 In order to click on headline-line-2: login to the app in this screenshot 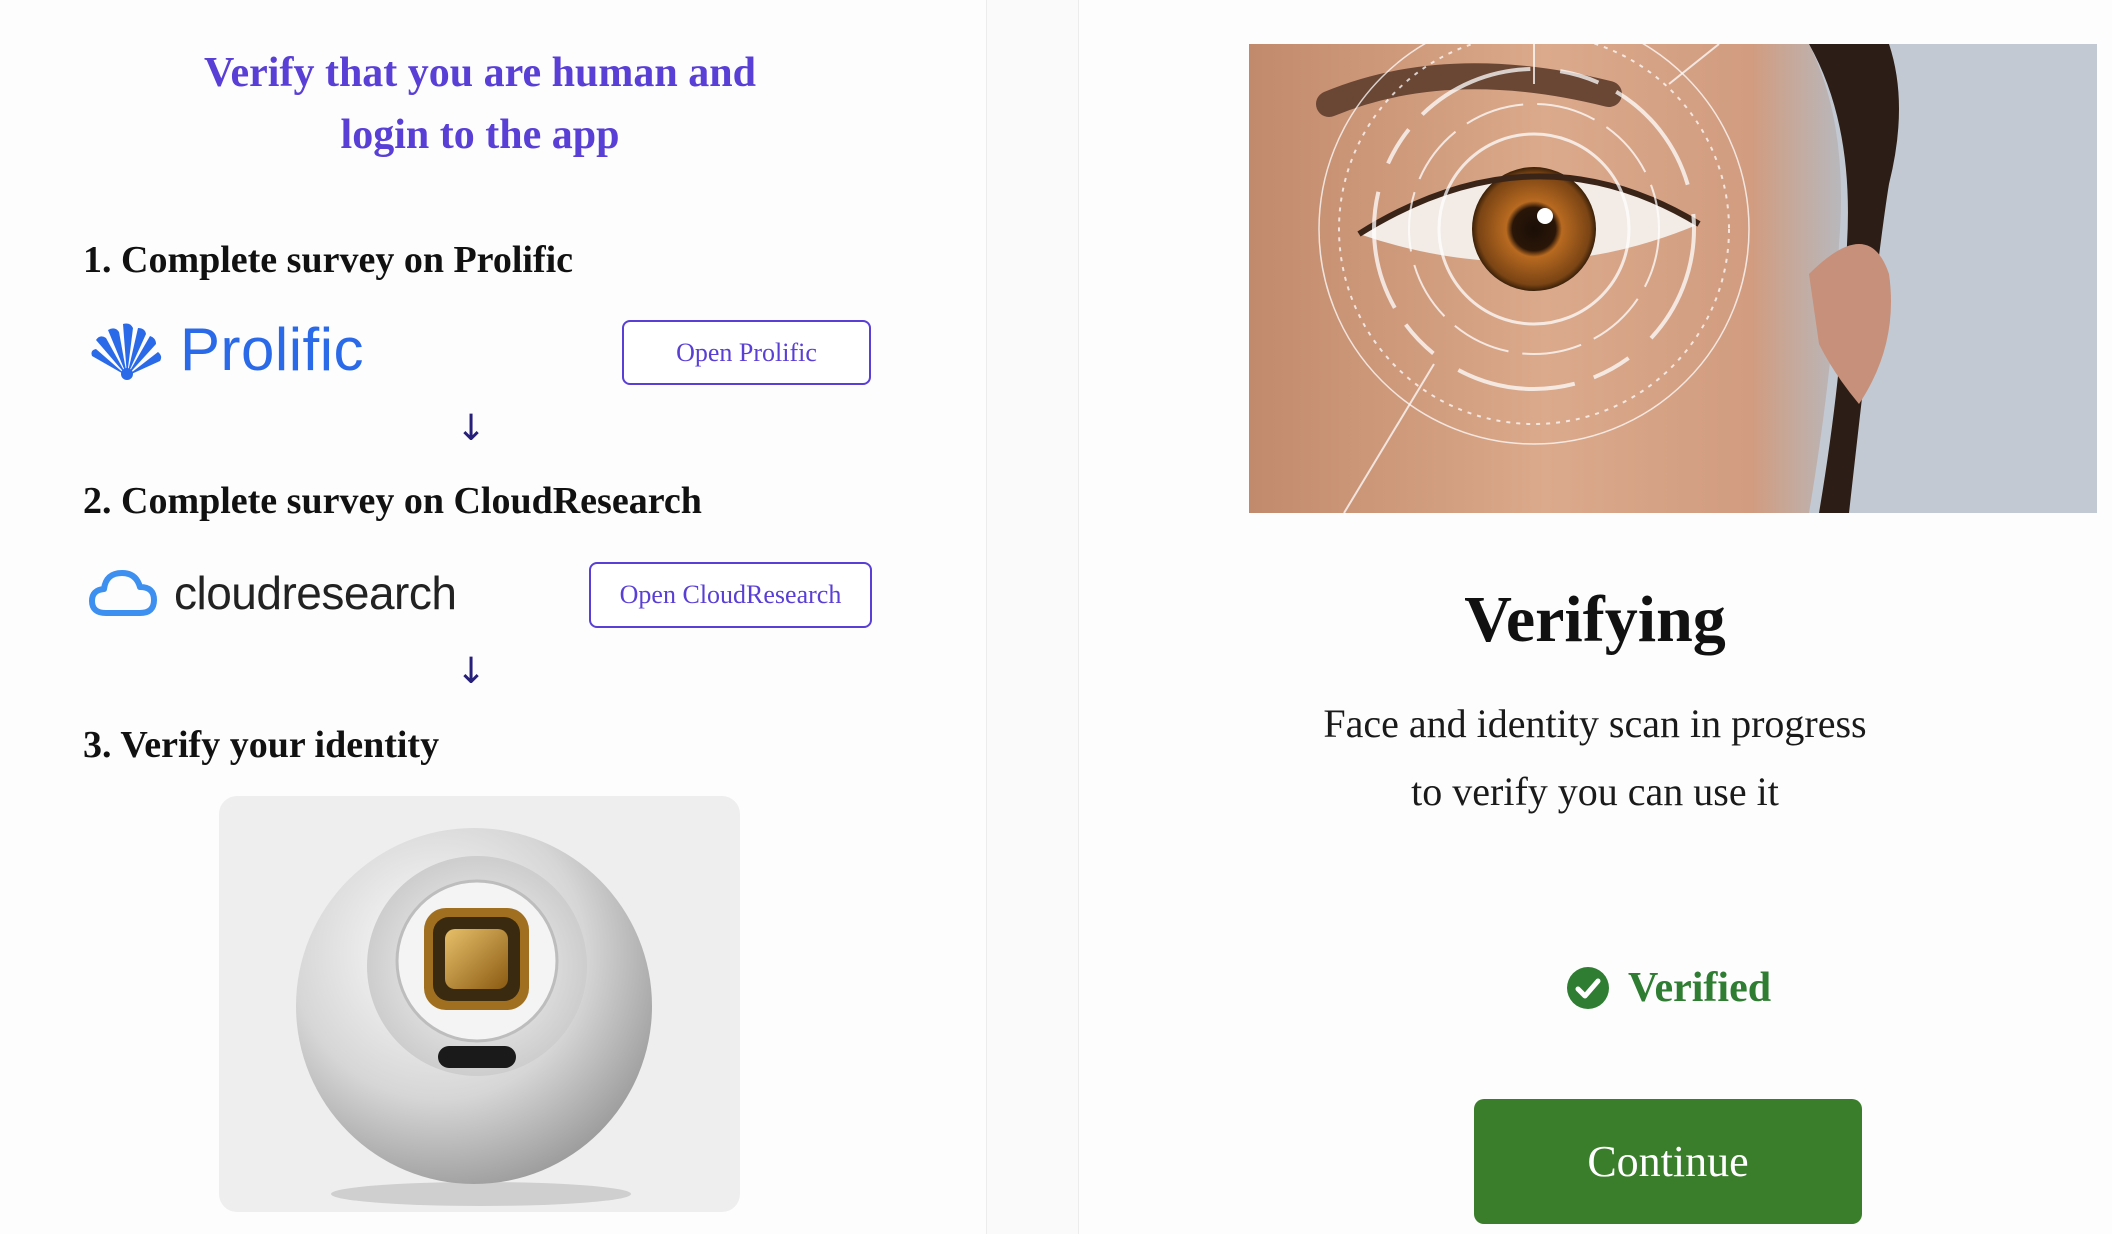, I will do `click(480, 135)`.